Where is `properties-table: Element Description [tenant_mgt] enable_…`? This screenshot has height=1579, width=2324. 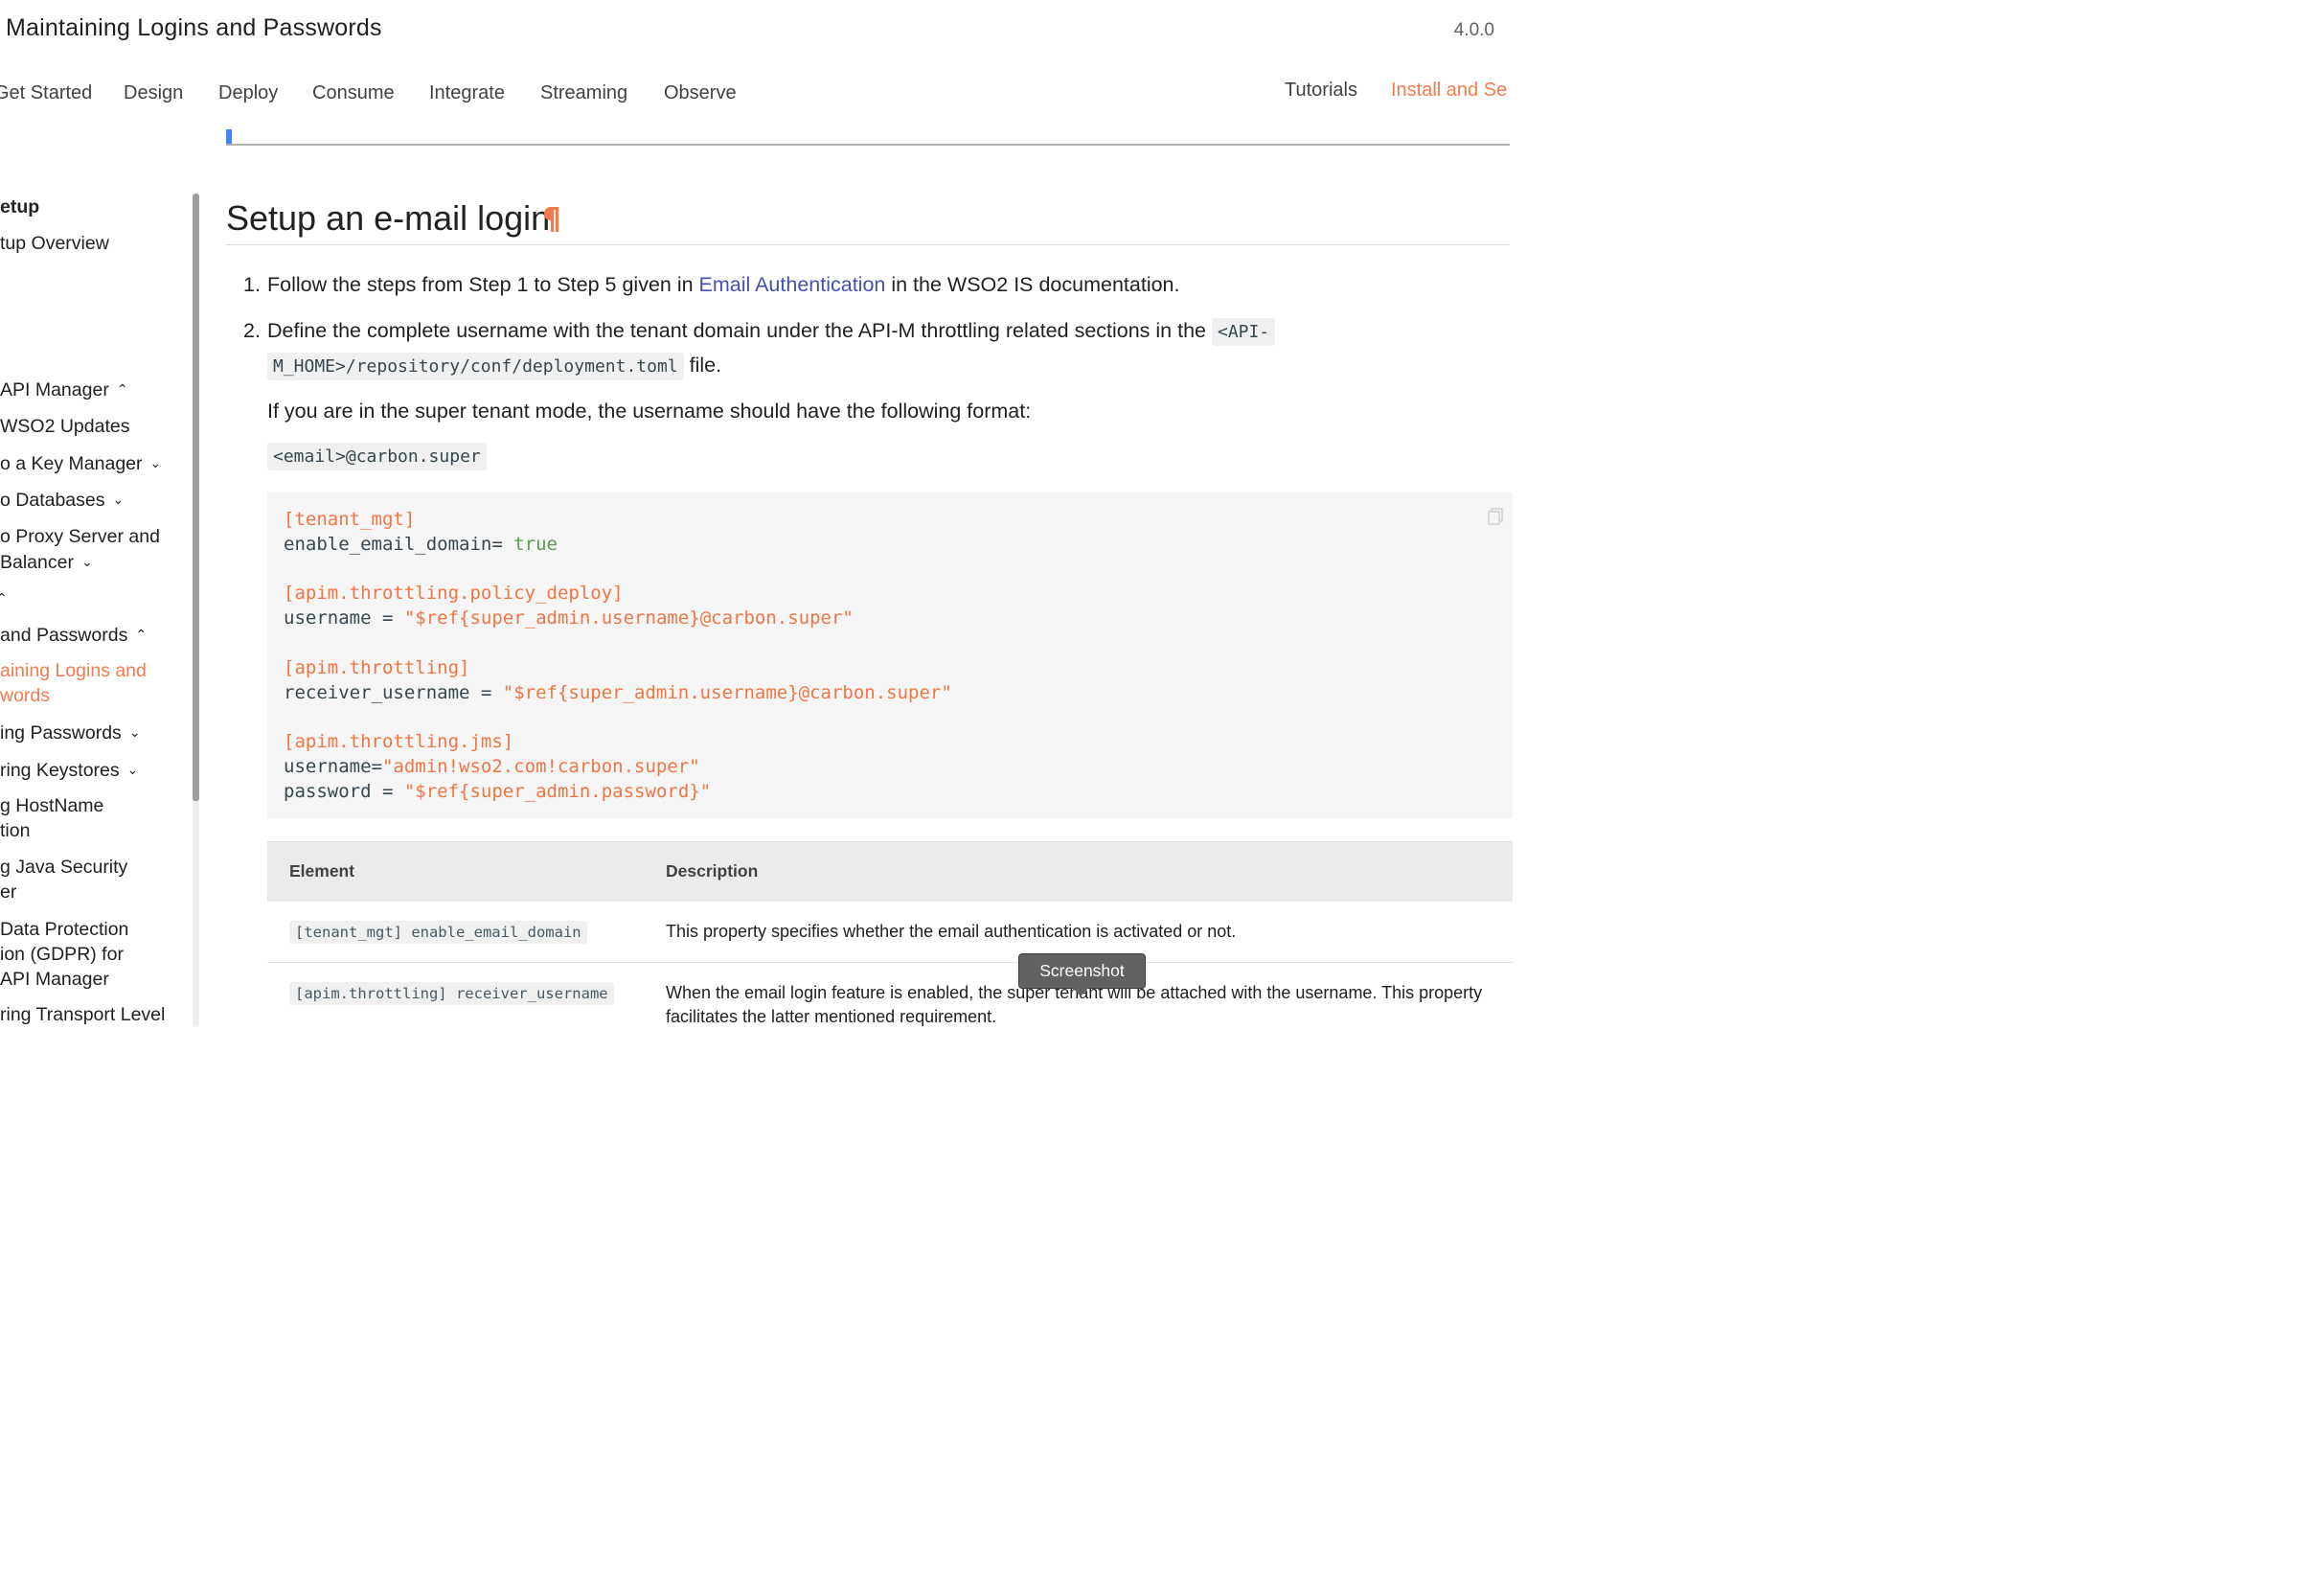 properties-table: Element Description [tenant_mgt] enable_… is located at coordinates (890, 936).